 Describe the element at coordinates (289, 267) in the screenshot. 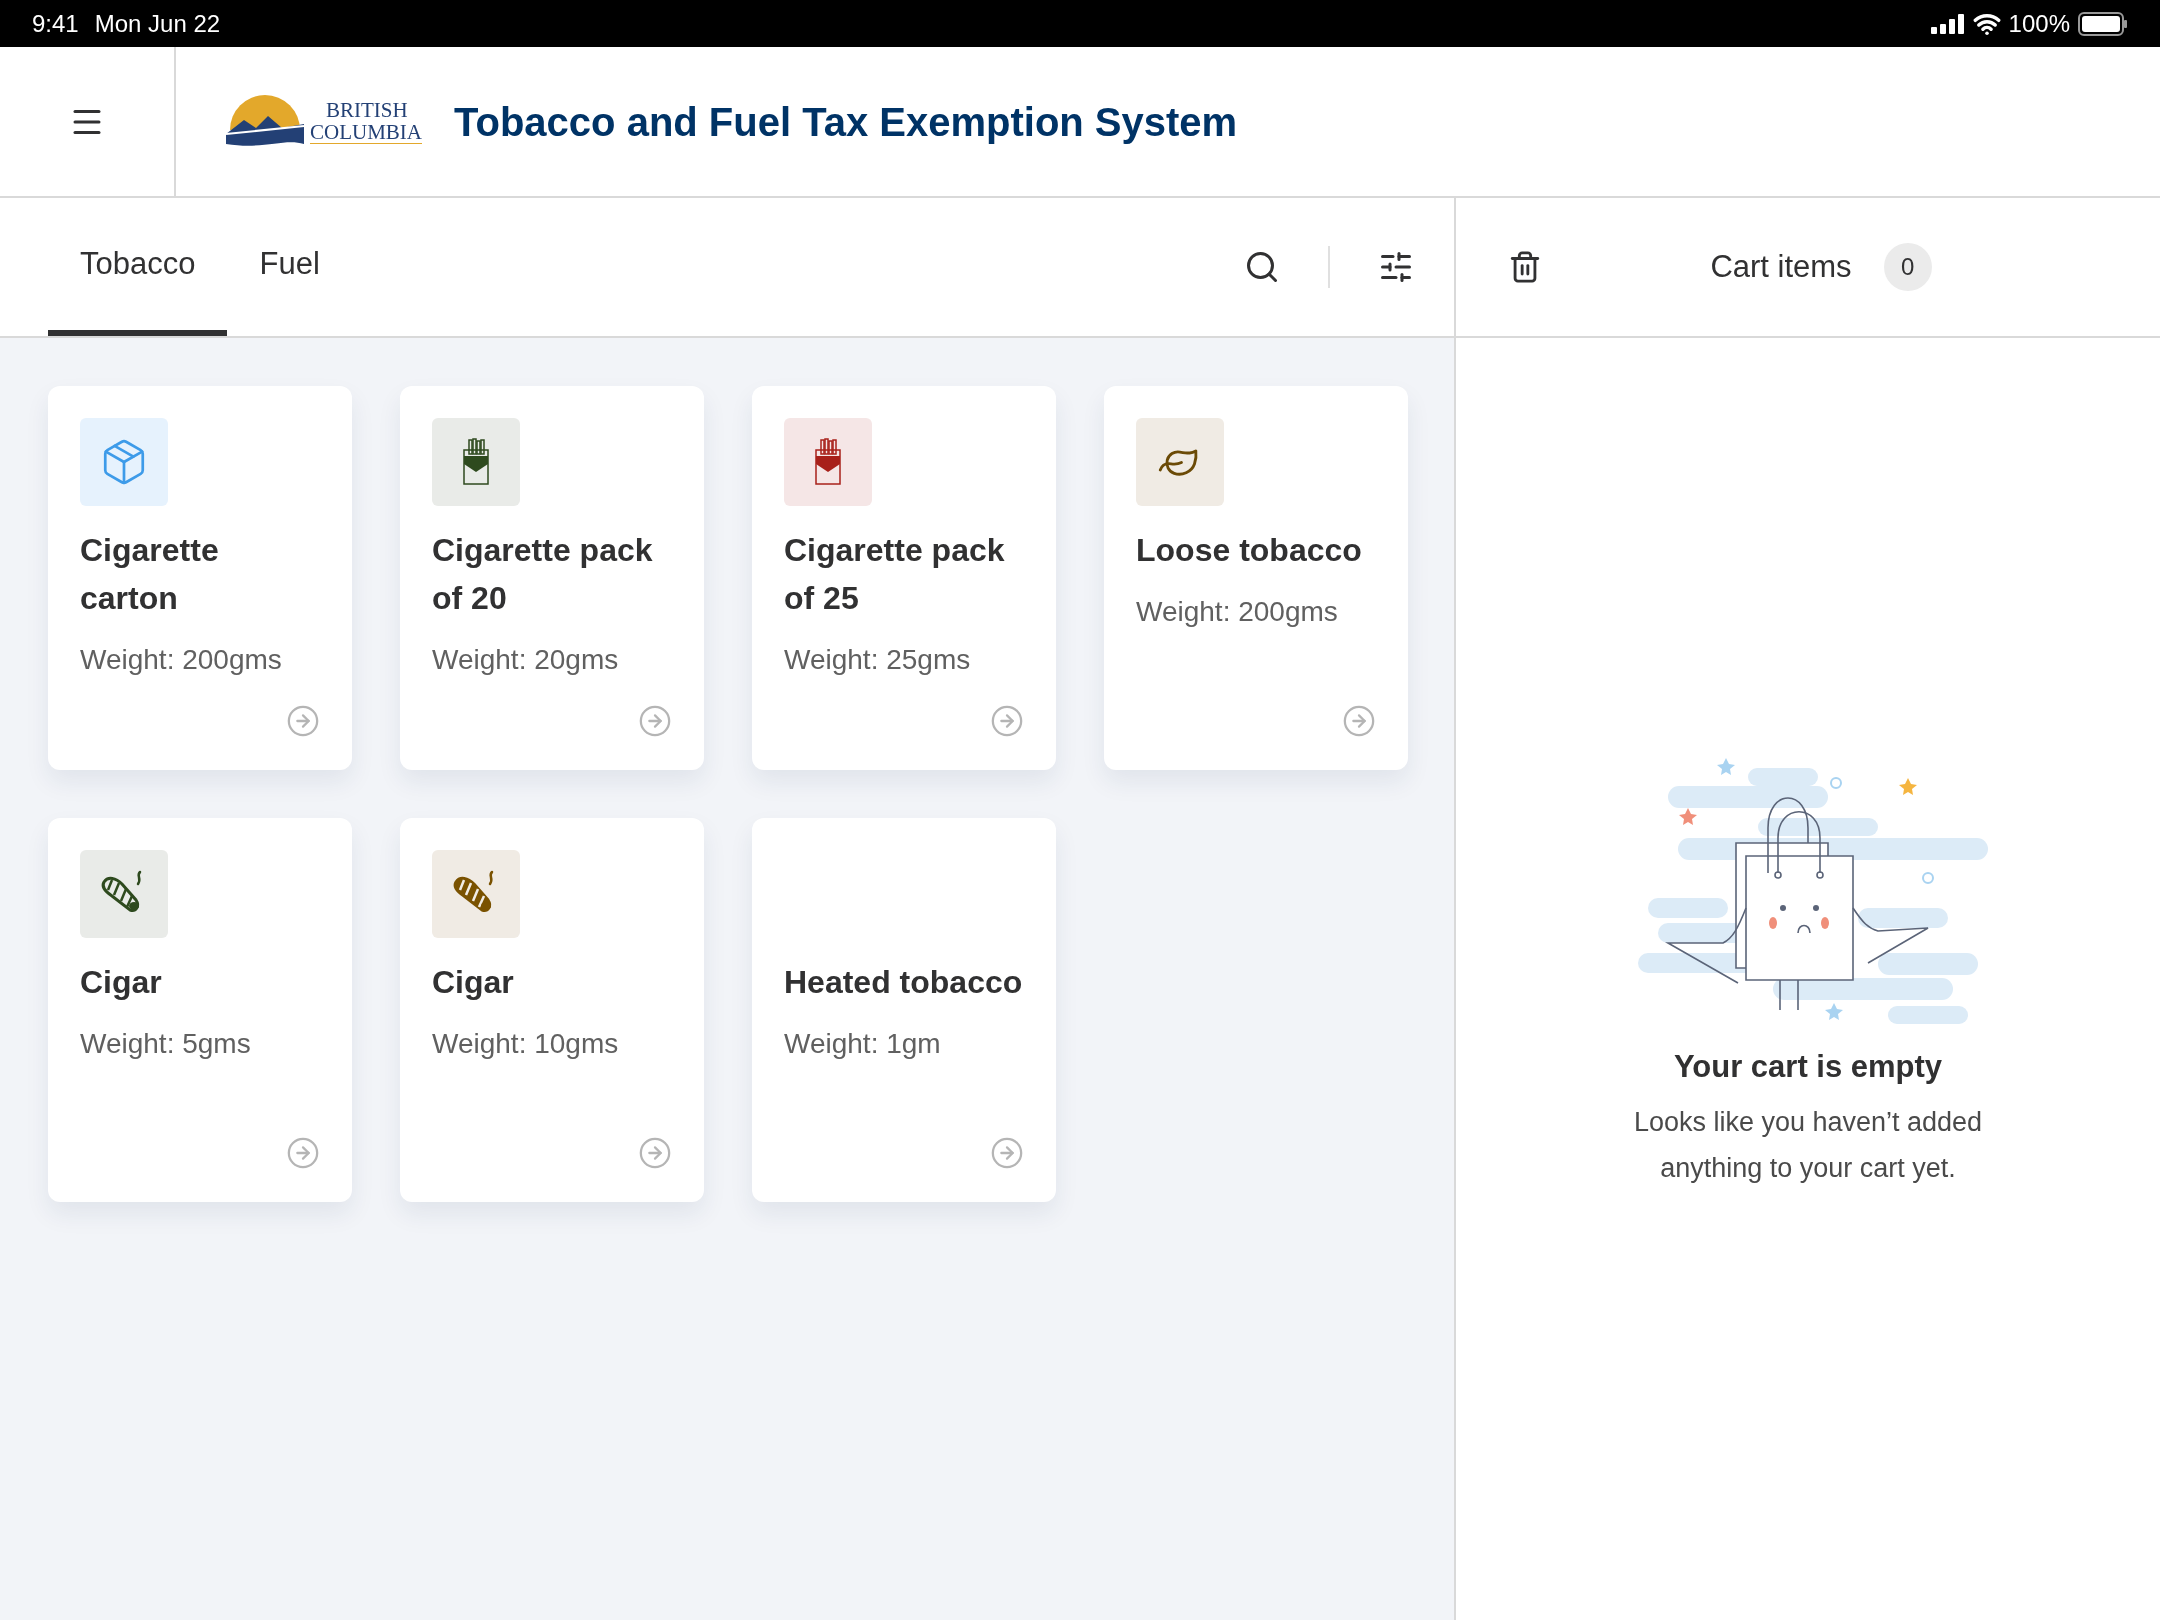

I see `category-tab: Fuel` at that location.